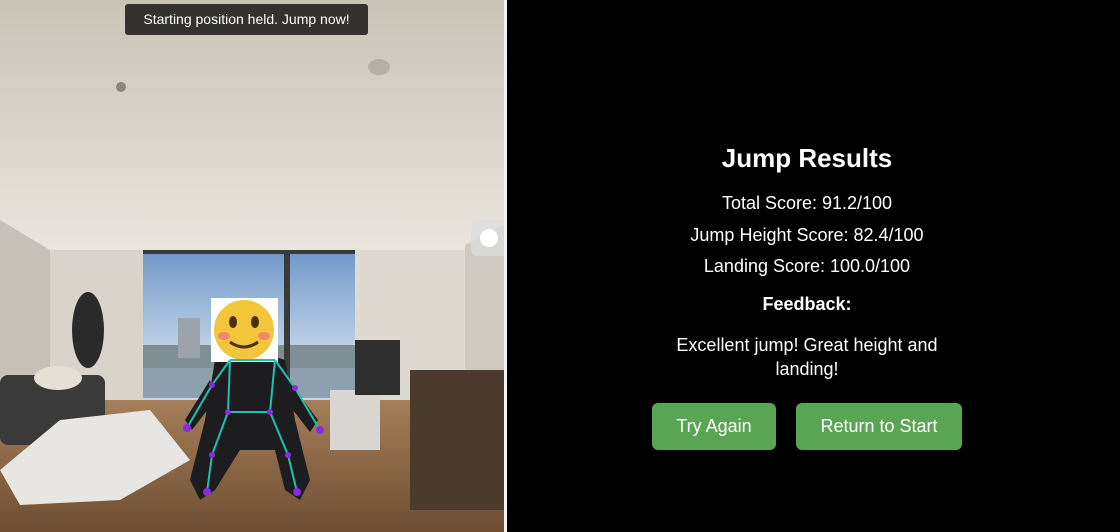 The image size is (1120, 532). I want to click on landing-score: Landing Score: 100.0/100, so click(807, 266).